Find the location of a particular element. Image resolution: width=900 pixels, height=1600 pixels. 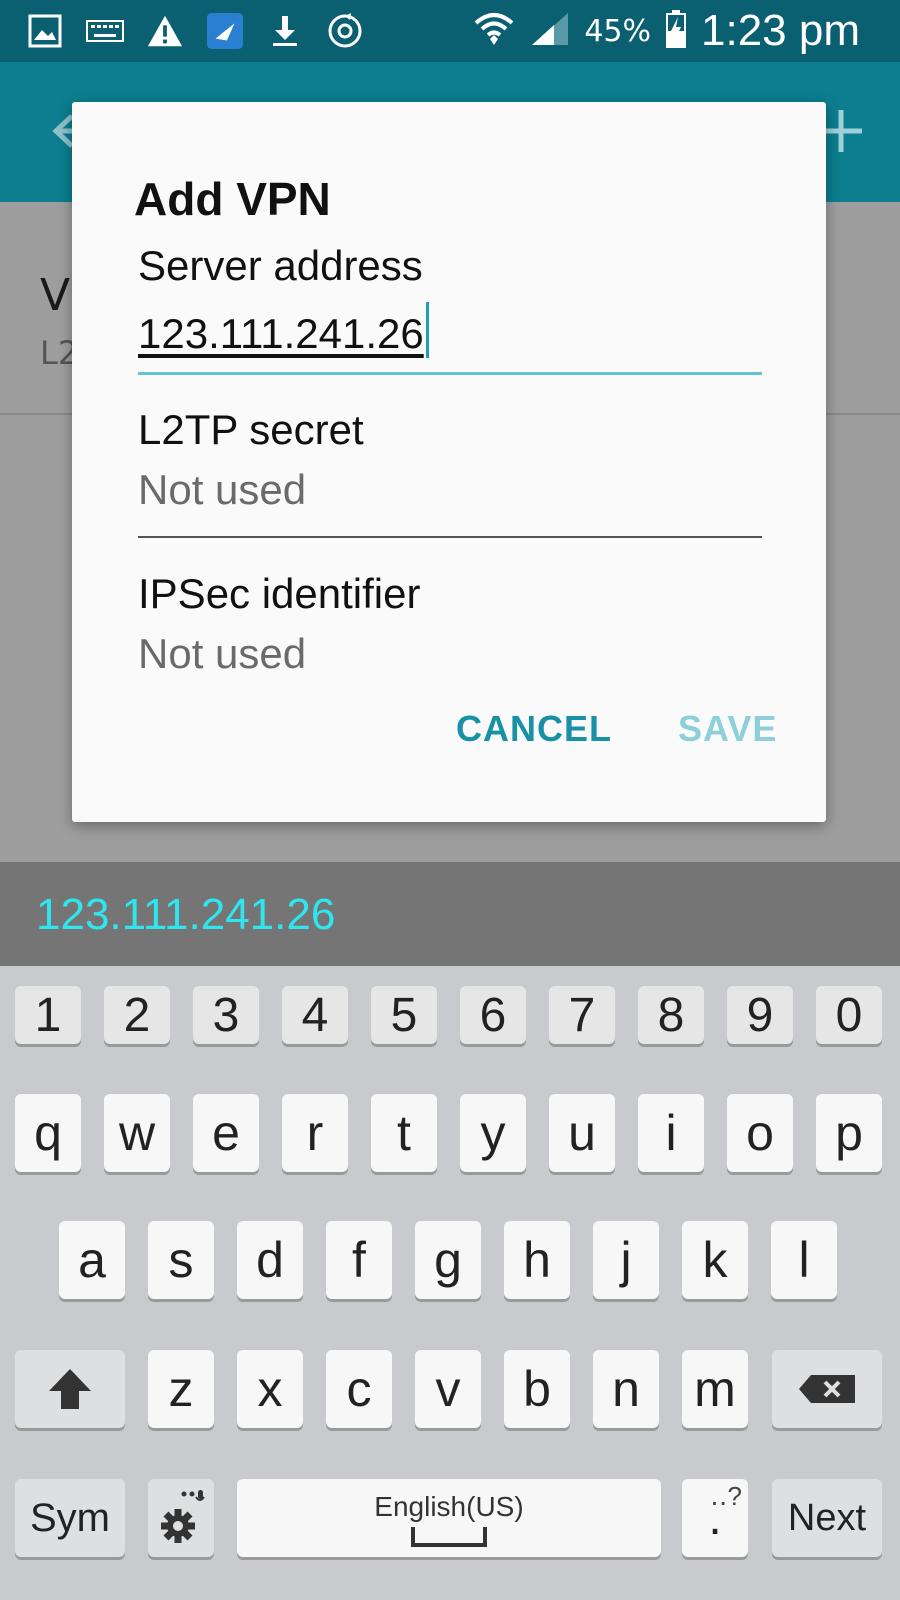

key-f: f is located at coordinates (359, 1260).